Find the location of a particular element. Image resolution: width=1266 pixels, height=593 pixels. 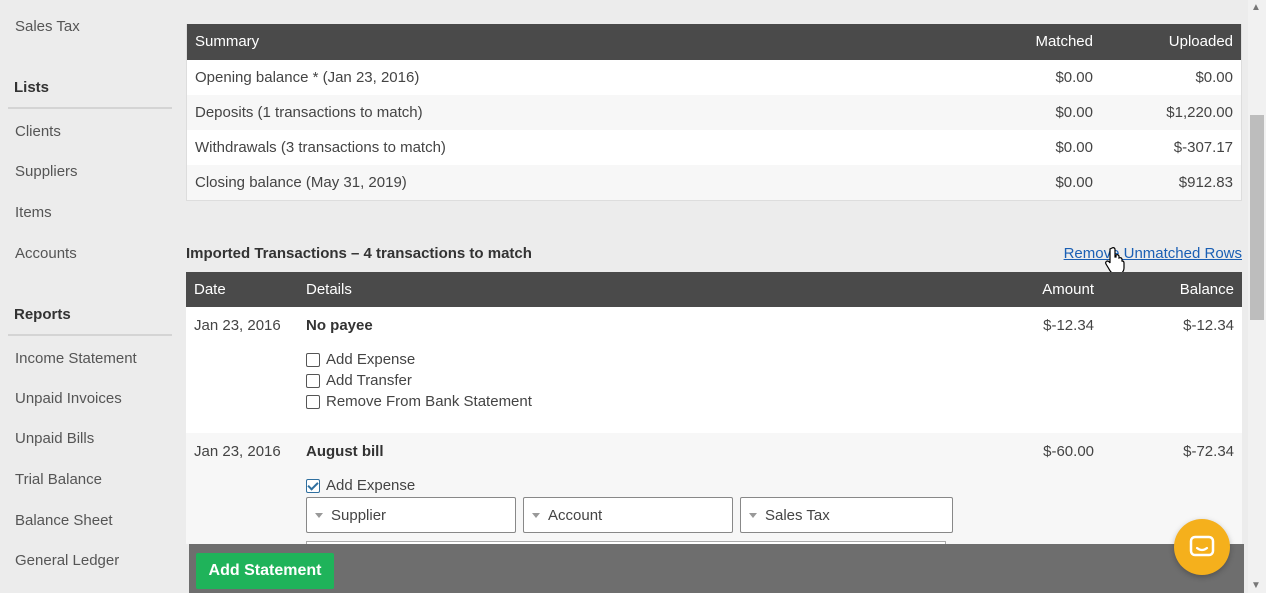

summary-column-header: Summary is located at coordinates (227, 41).